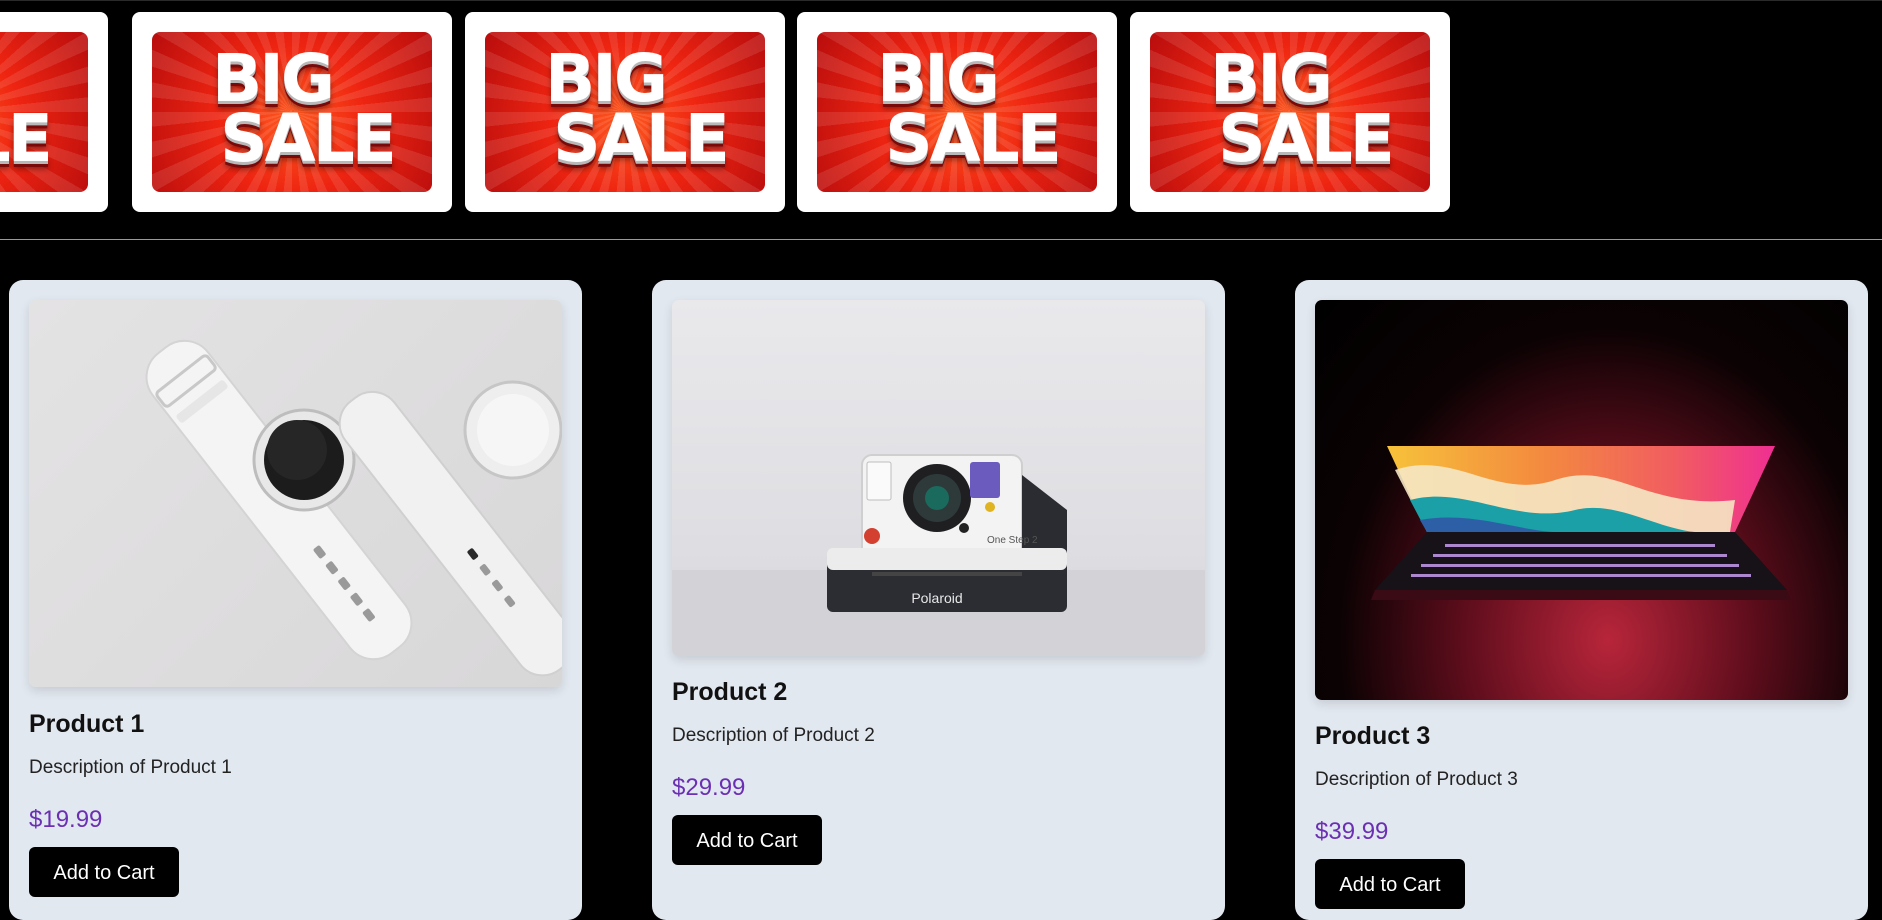 This screenshot has width=1882, height=920. I want to click on product-description: Description of Product 3, so click(1416, 779).